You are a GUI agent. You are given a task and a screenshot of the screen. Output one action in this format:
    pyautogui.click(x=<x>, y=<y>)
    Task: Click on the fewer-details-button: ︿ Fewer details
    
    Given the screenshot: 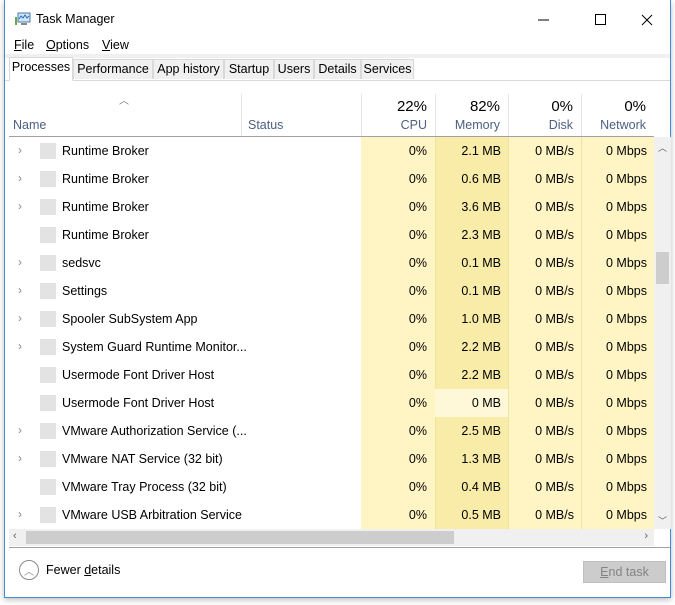 What is the action you would take?
    pyautogui.click(x=69, y=570)
    